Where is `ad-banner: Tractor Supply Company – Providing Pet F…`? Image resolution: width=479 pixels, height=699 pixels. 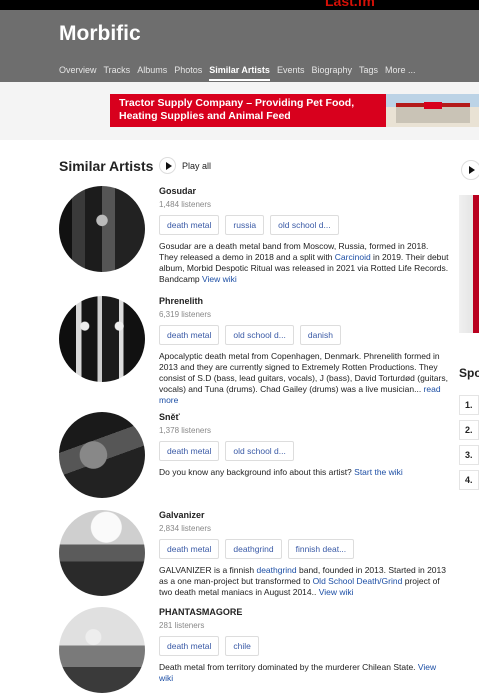 ad-banner: Tractor Supply Company – Providing Pet F… is located at coordinates (294, 110).